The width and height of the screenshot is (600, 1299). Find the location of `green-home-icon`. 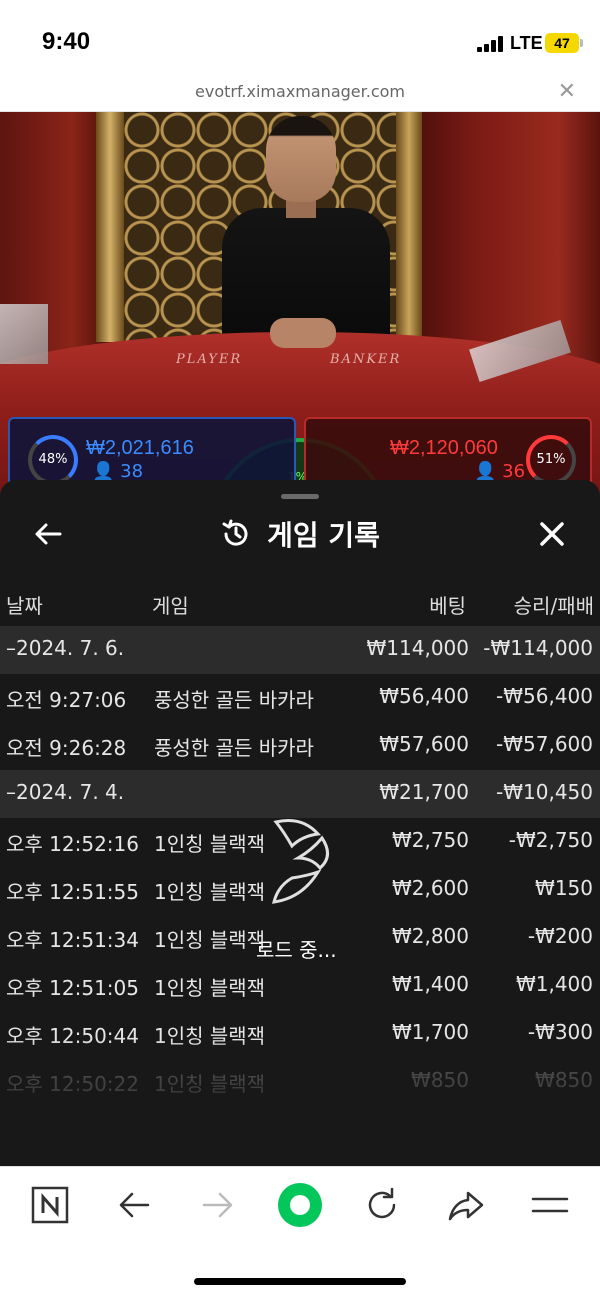

green-home-icon is located at coordinates (300, 1205).